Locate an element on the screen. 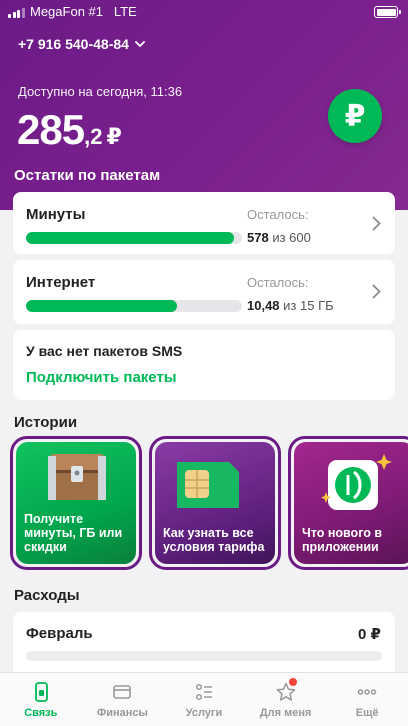  package-card-internet: Интернет Осталось: 10,48 из 15 ГБ is located at coordinates (204, 292).